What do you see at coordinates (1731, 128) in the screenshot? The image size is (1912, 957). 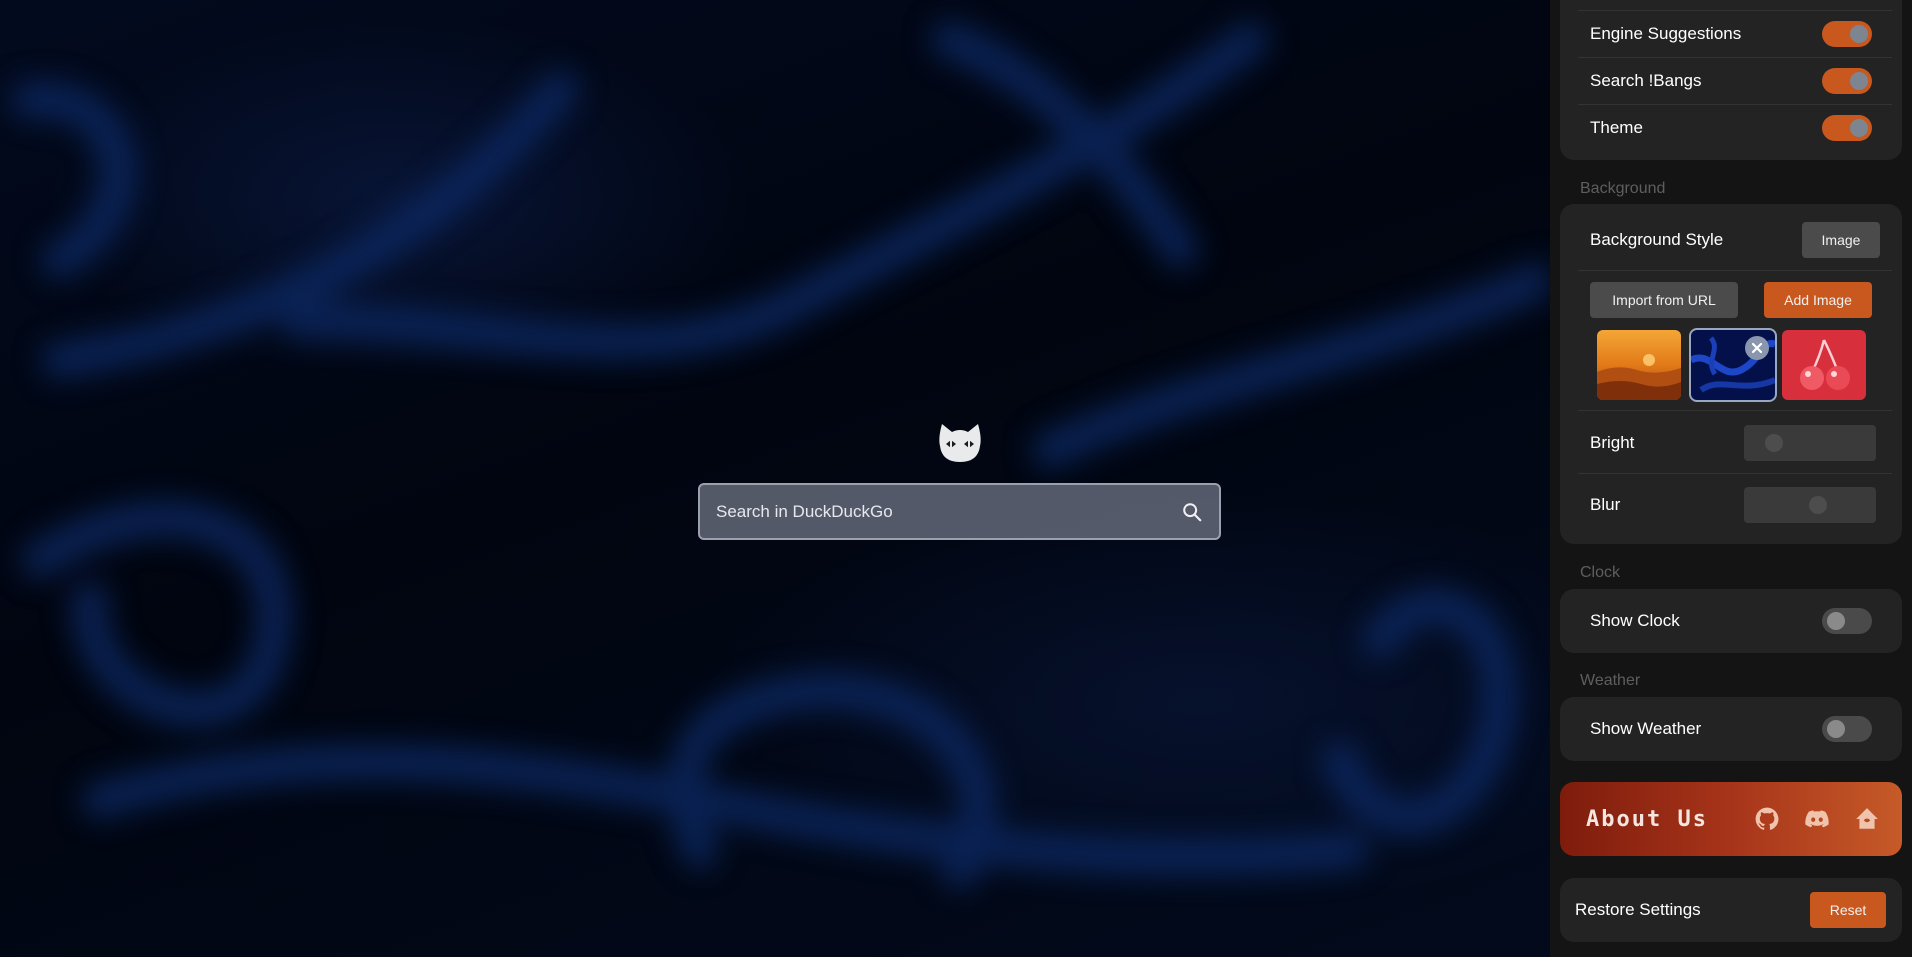 I see `theme-row: Theme` at bounding box center [1731, 128].